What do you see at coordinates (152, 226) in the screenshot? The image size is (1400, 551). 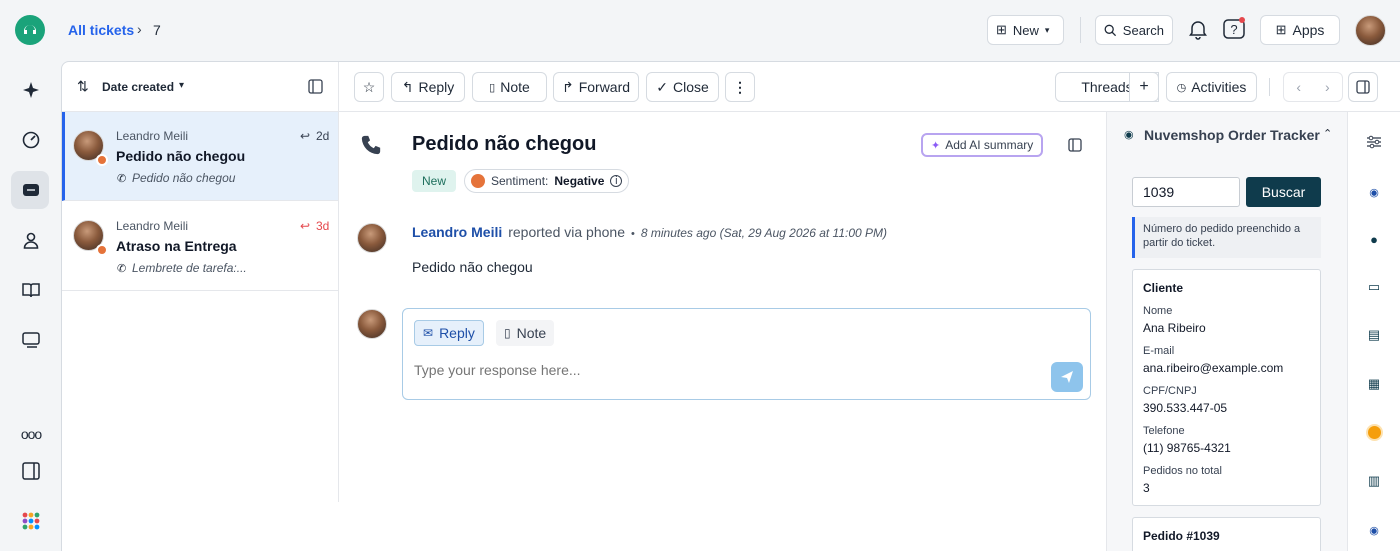 I see `ticket-requester: Leandro Meili` at bounding box center [152, 226].